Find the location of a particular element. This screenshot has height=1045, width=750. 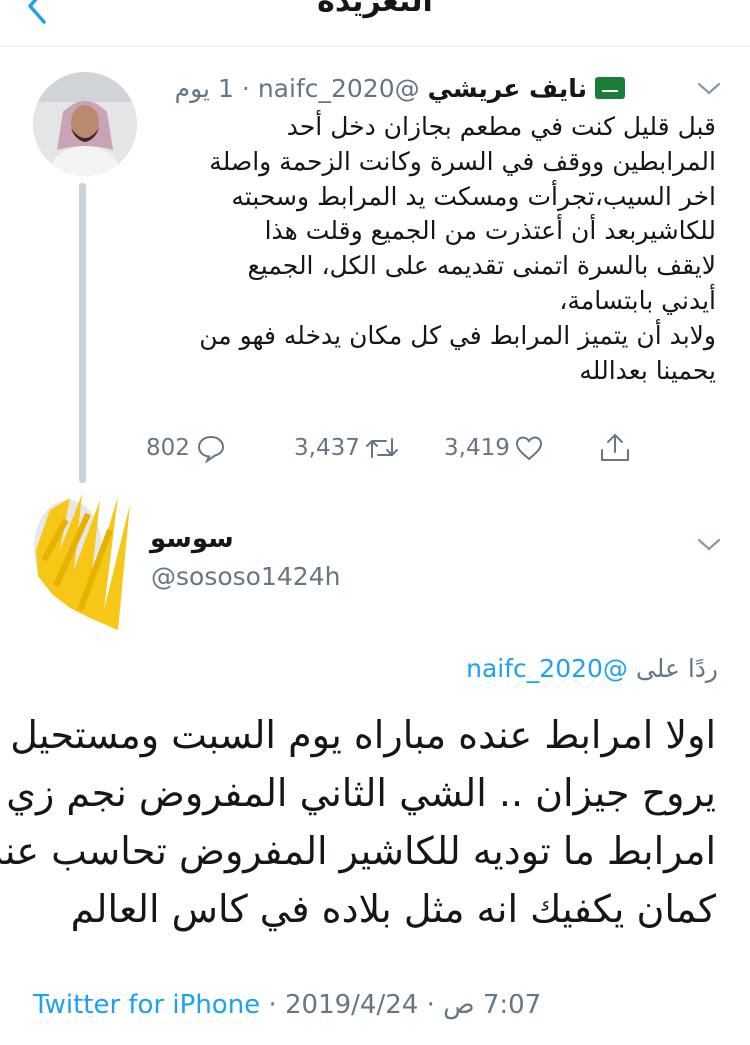

share-button is located at coordinates (615, 448).